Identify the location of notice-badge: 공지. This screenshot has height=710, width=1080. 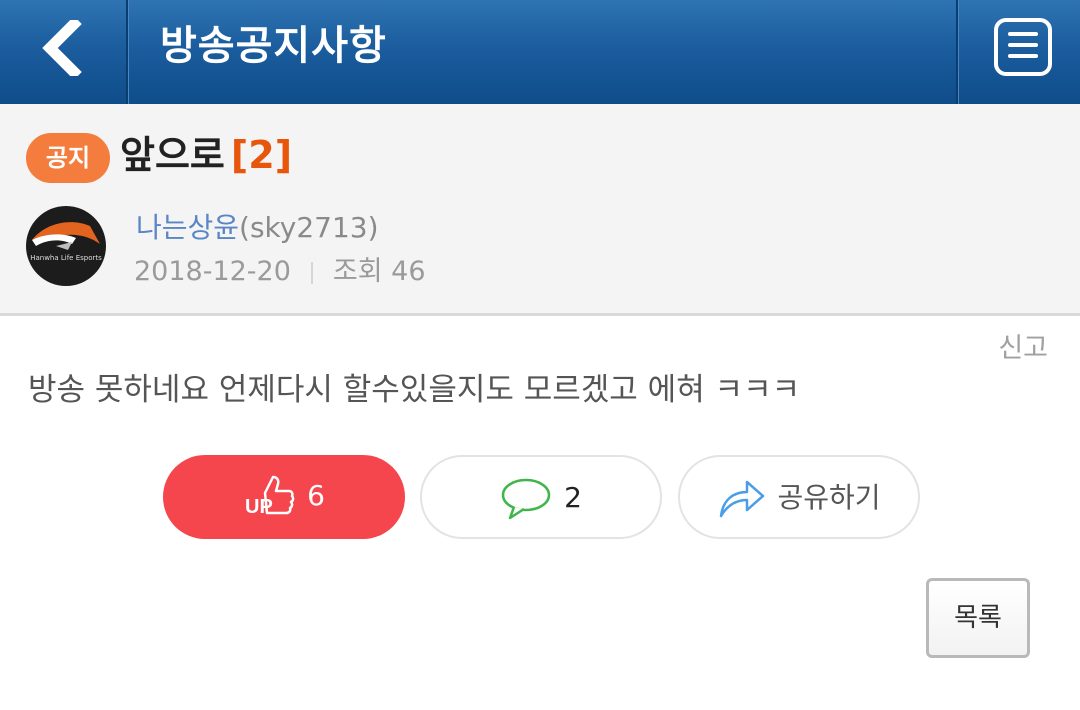
(68, 158).